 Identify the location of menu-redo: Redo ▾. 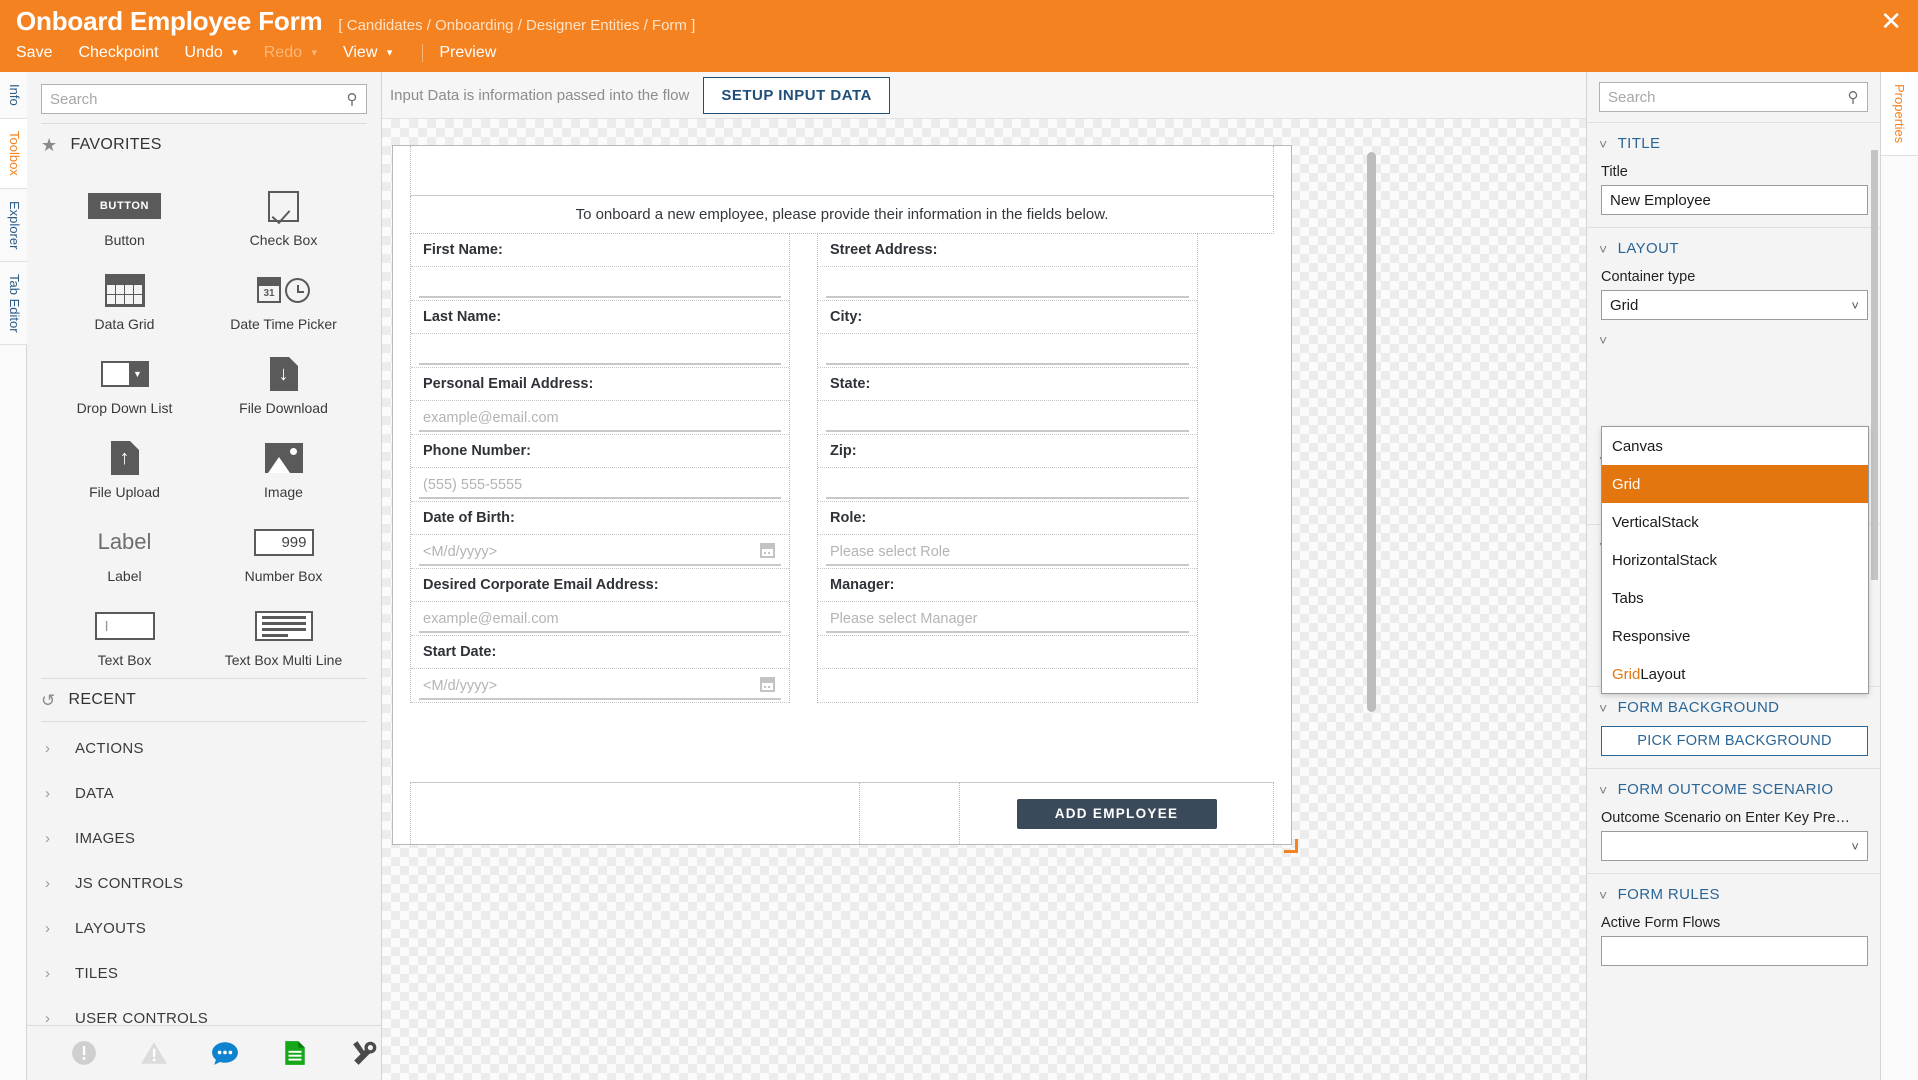
(298, 53).